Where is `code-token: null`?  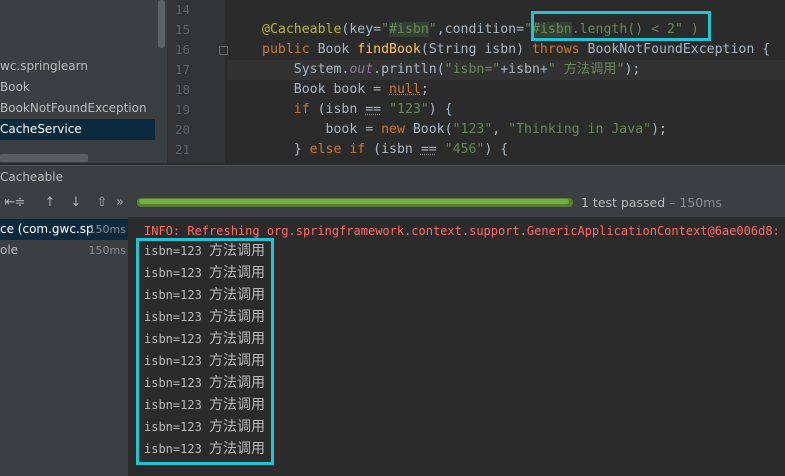
code-token: null is located at coordinates (405, 89).